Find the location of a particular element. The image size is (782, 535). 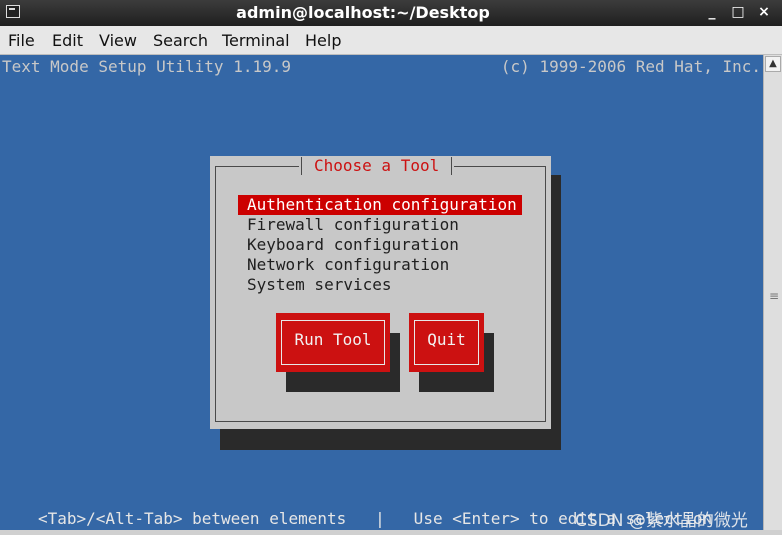

window-bottom-edge is located at coordinates (391, 532).